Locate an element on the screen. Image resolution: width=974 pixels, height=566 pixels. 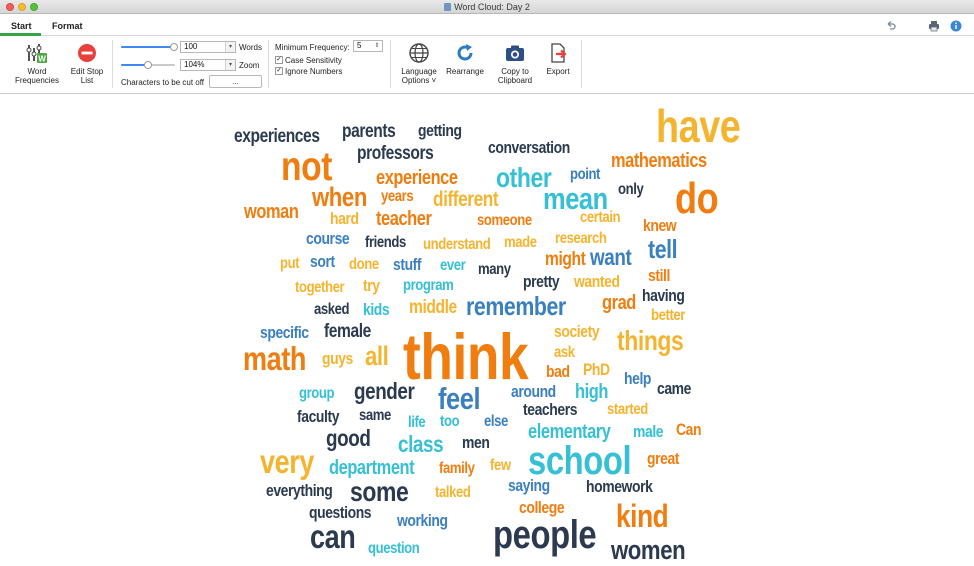
min-frequency-stepper: 5 ⇕ is located at coordinates (368, 46).